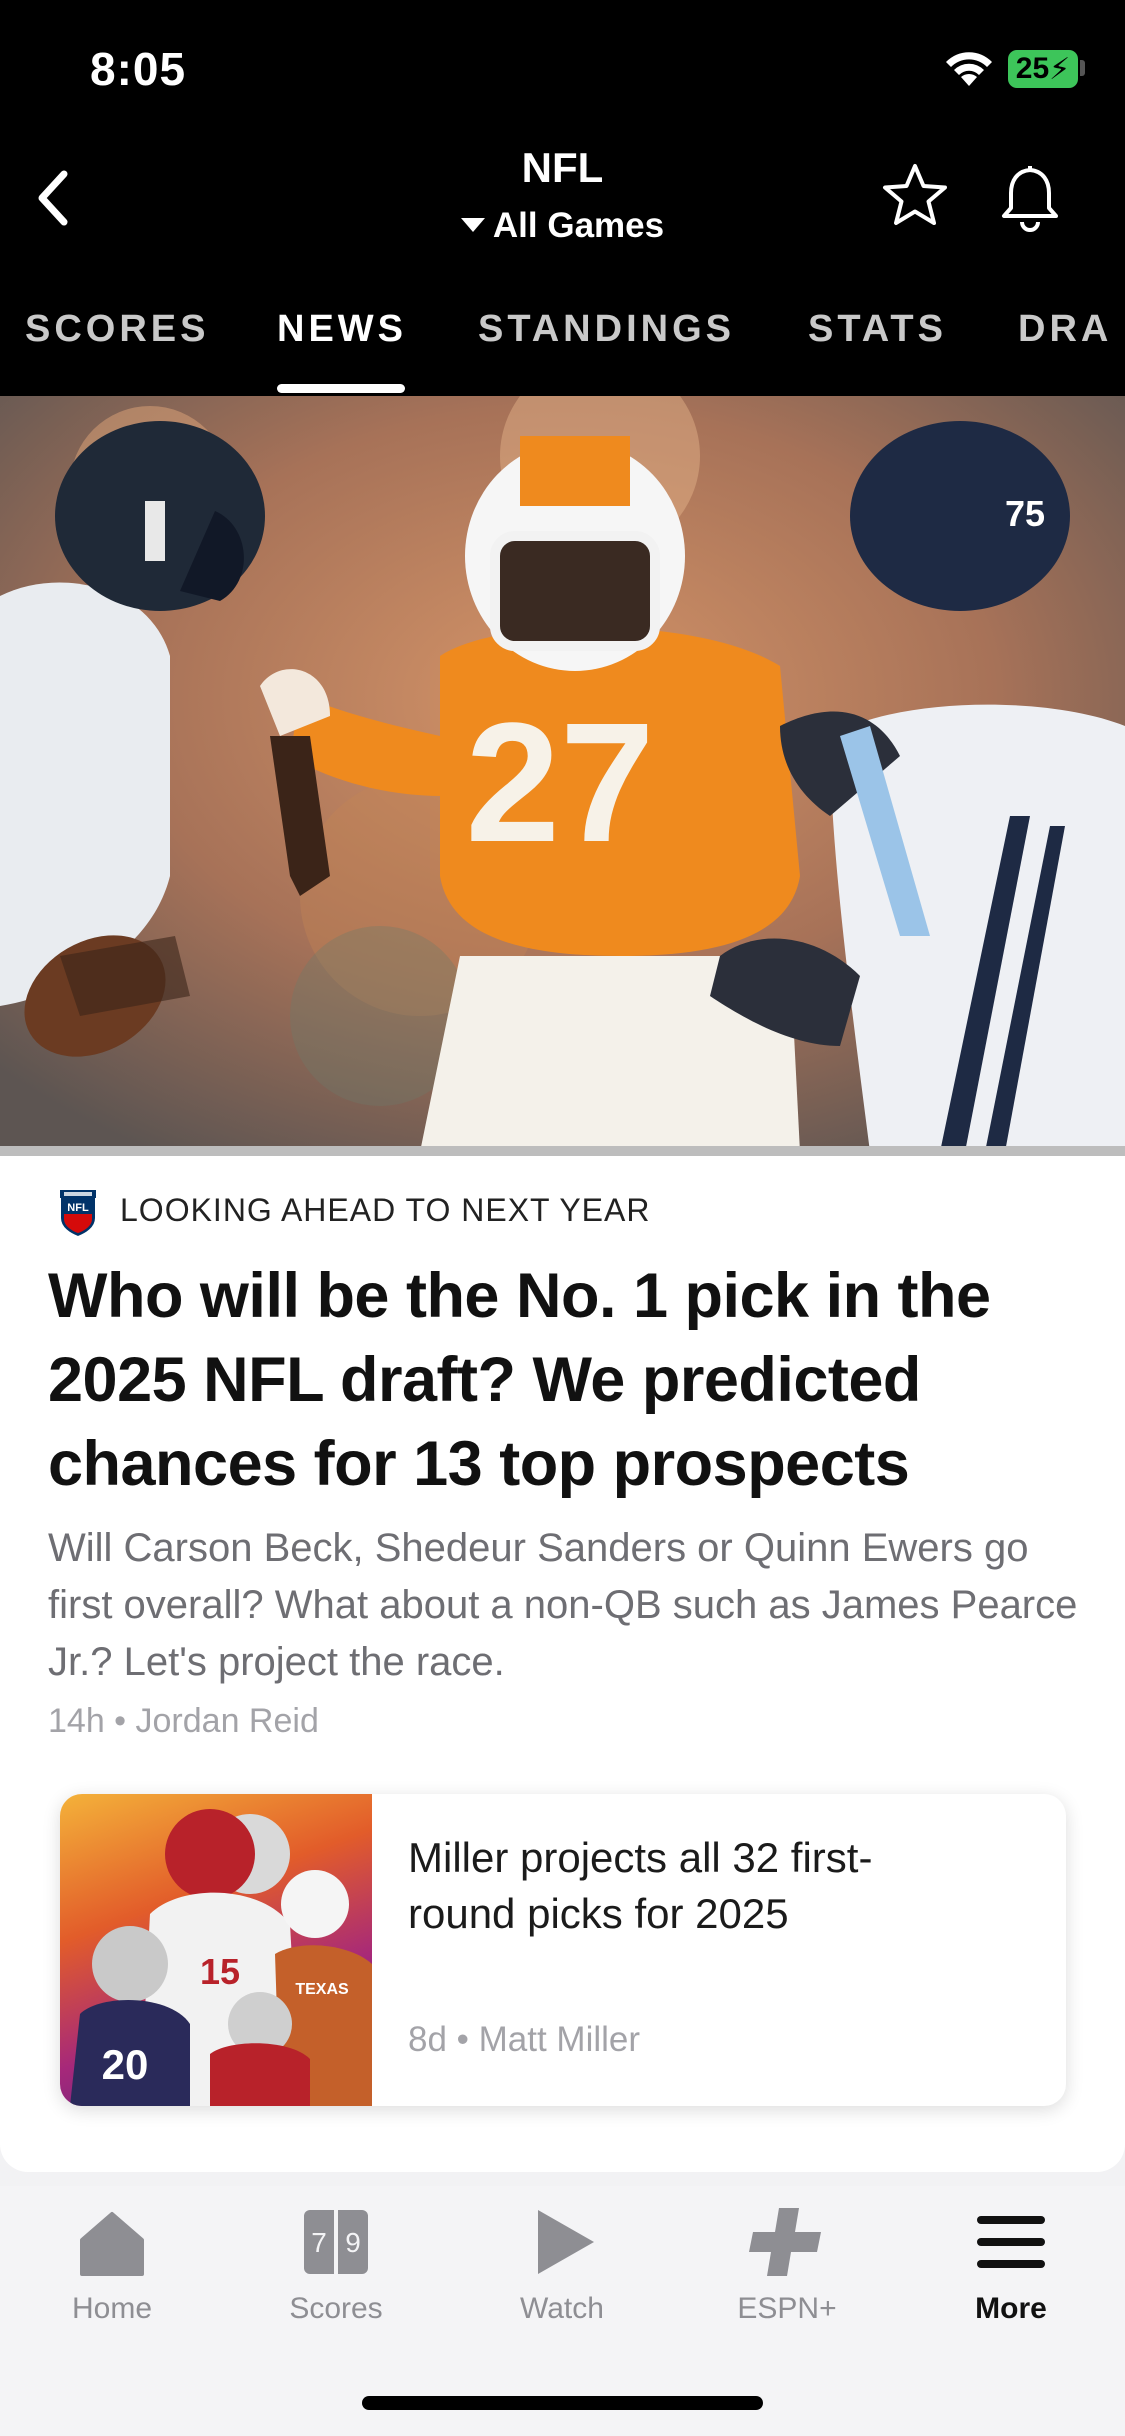 The image size is (1125, 2436). What do you see at coordinates (385, 1210) in the screenshot?
I see `article-kicker: LOOKING AHEAD TO NEXT YEAR` at bounding box center [385, 1210].